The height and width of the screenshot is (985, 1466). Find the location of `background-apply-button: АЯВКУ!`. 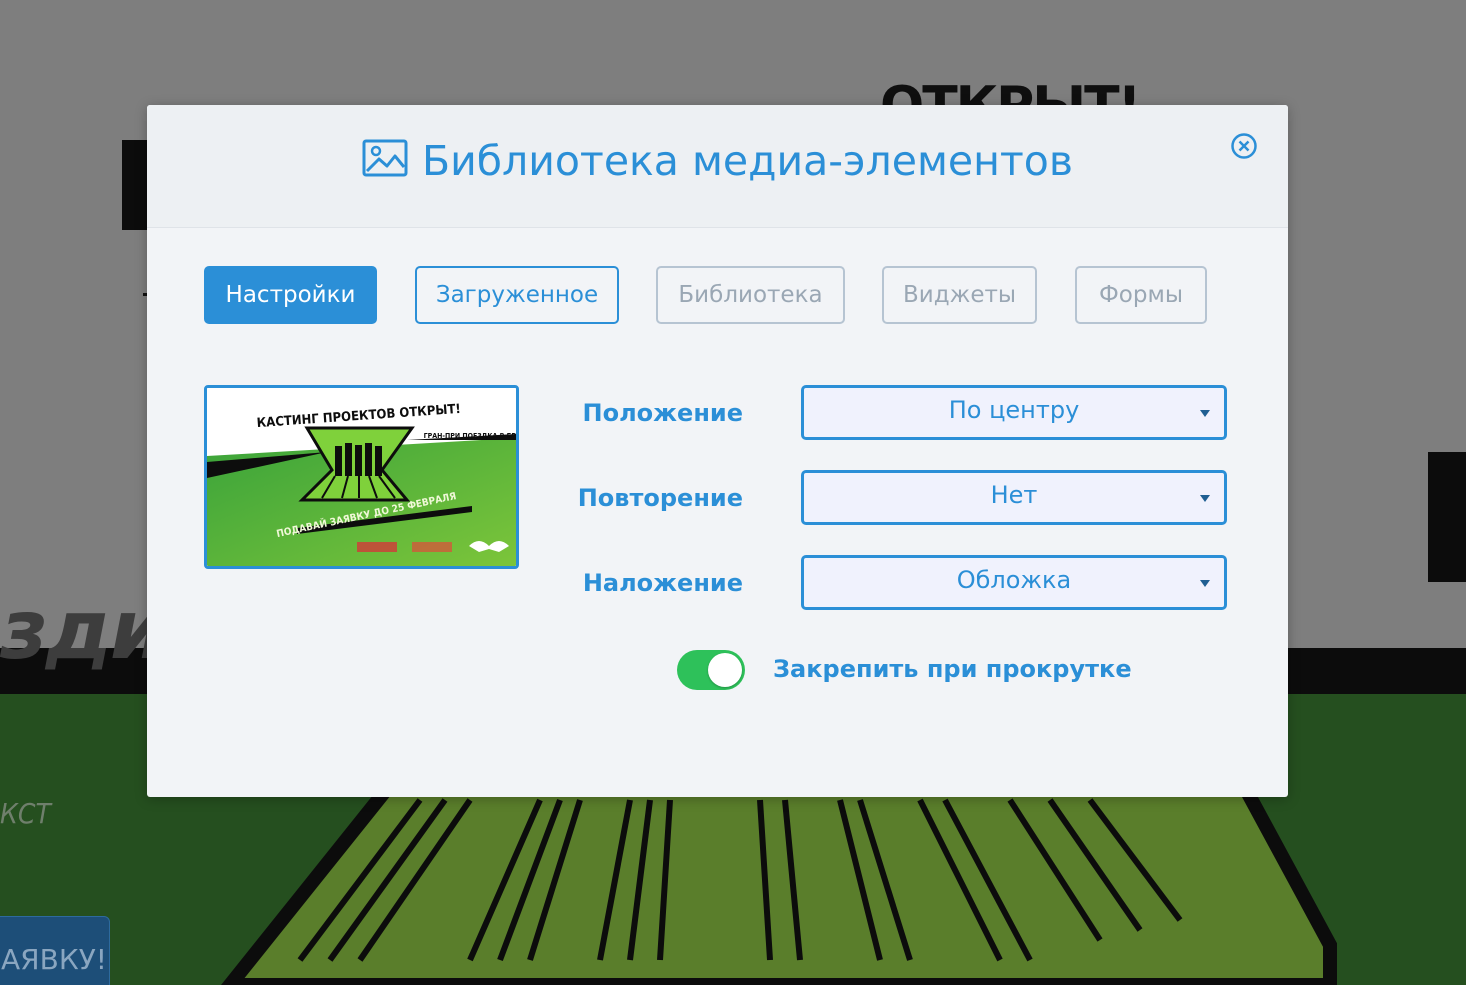

background-apply-button: АЯВКУ! is located at coordinates (55, 950).